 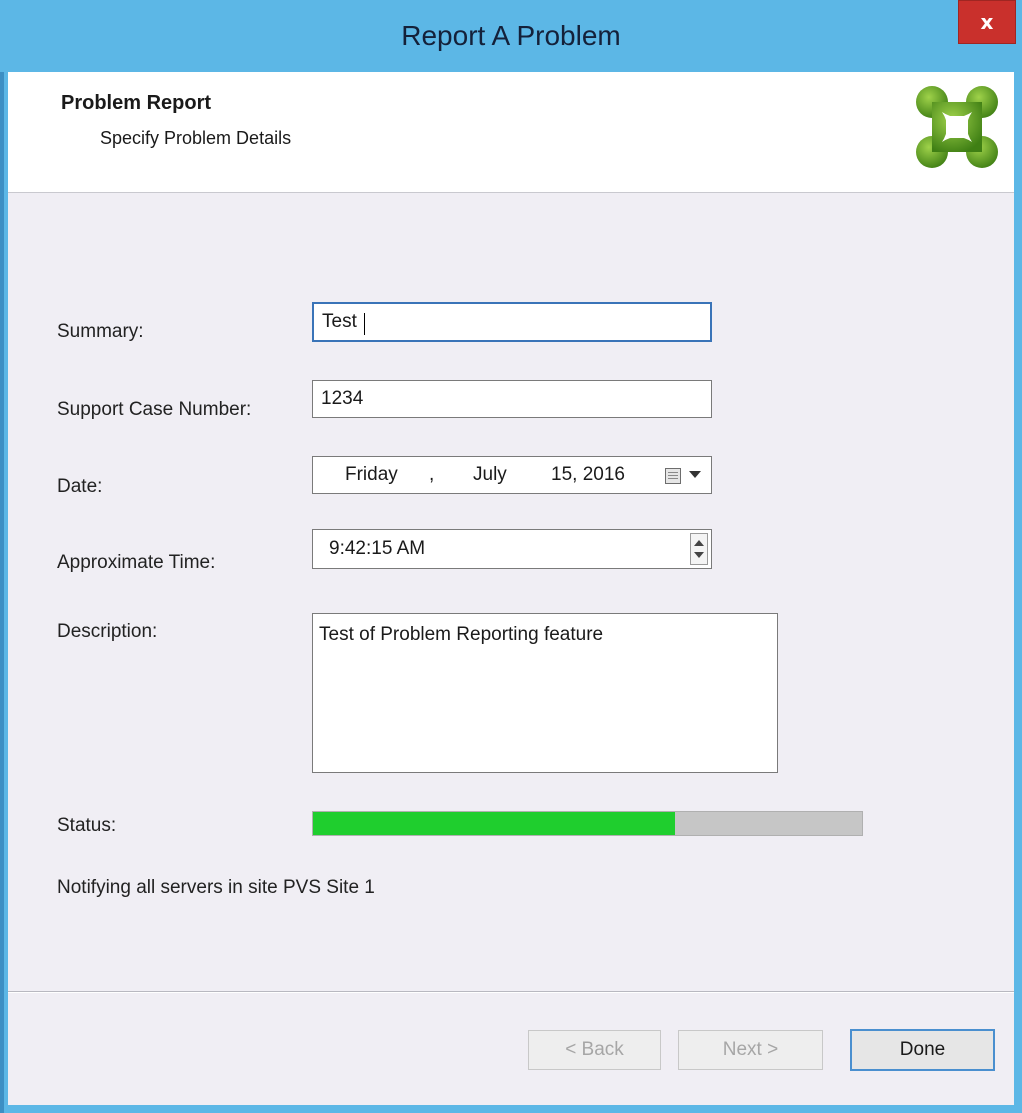 I want to click on citrix-logo-icon, so click(x=957, y=127).